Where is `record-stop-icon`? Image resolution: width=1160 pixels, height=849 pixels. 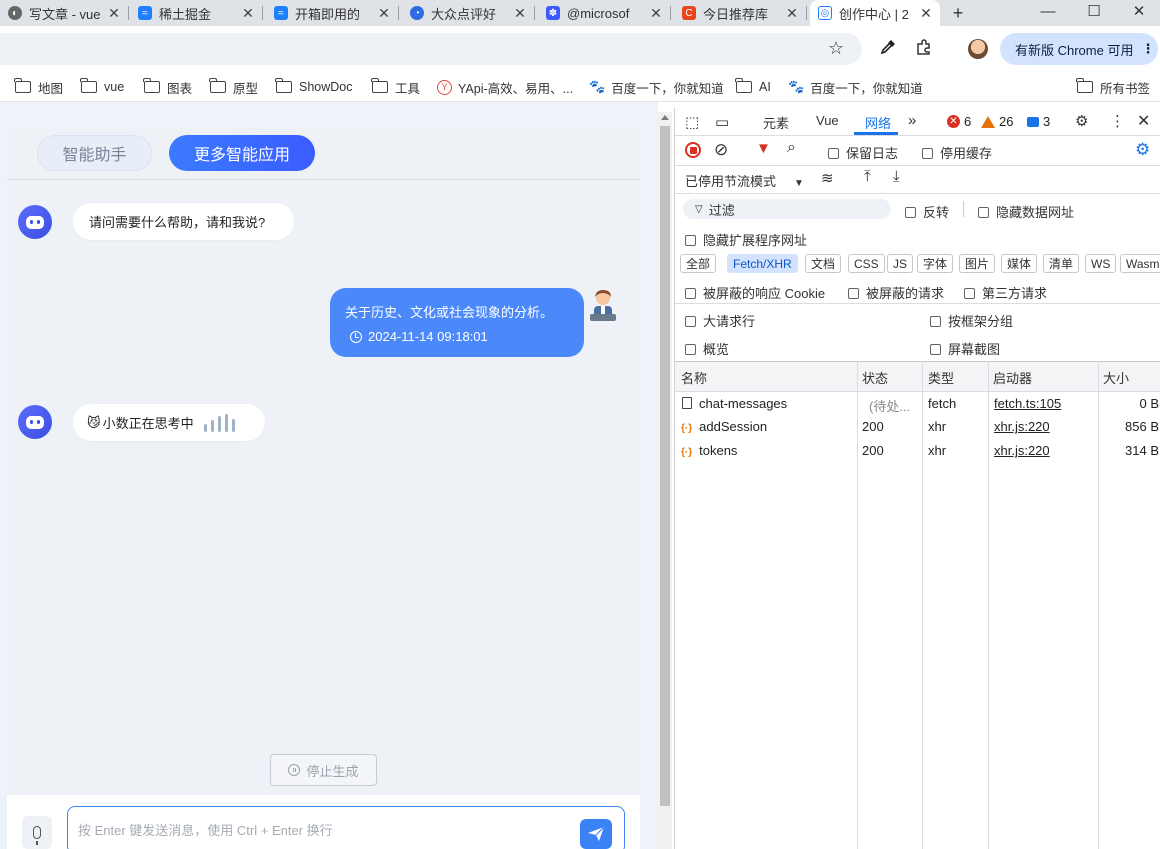
record-stop-icon is located at coordinates (693, 150).